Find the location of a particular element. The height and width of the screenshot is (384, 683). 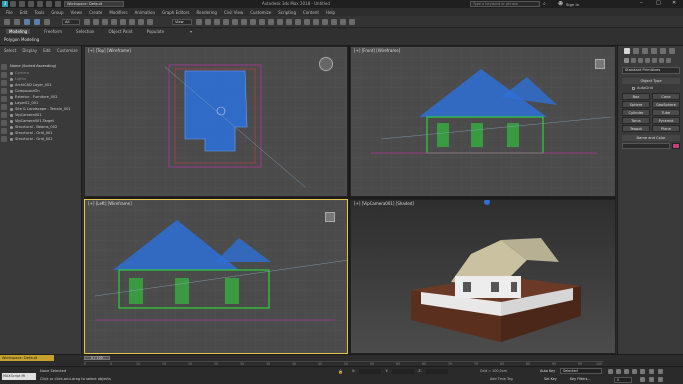

viewport-top-label: [+] [Top] [Wireframe] is located at coordinates (109, 50).